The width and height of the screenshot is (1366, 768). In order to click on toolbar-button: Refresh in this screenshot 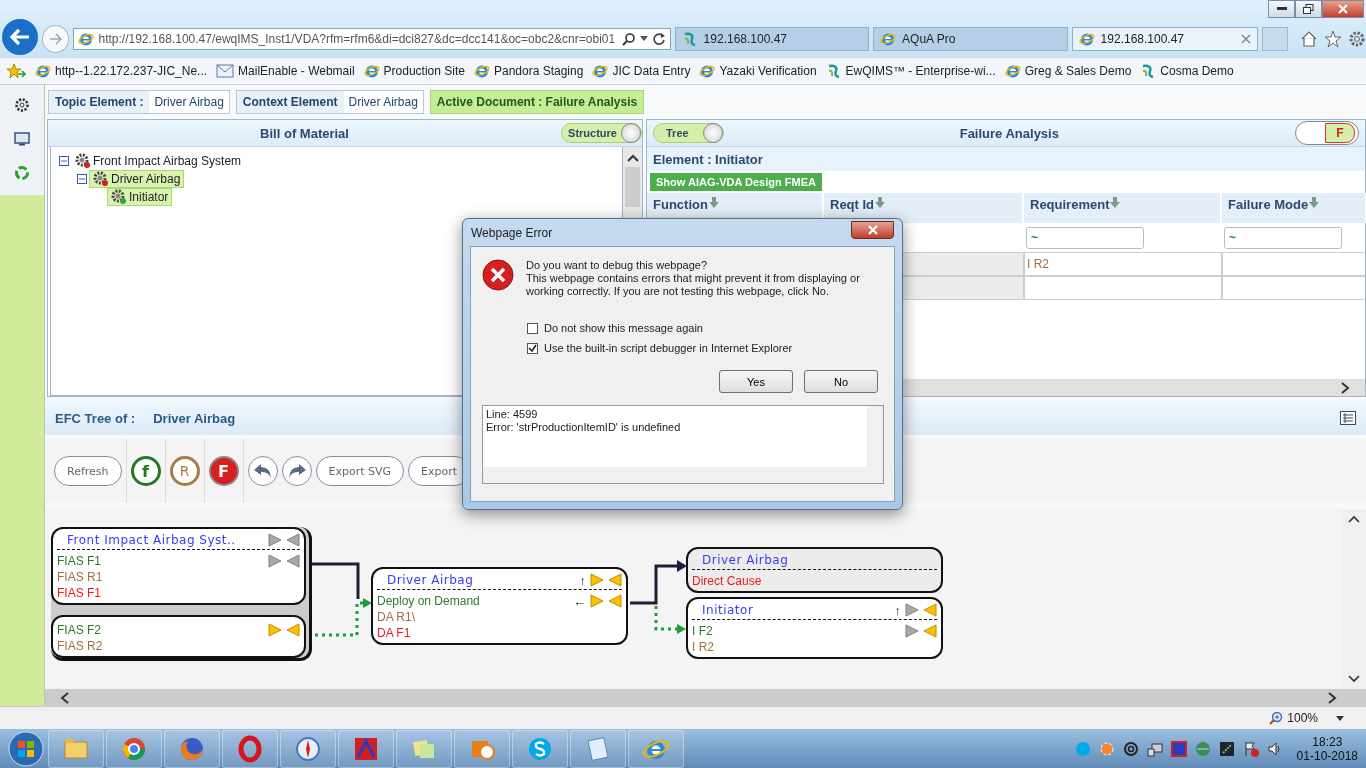, I will do `click(88, 471)`.